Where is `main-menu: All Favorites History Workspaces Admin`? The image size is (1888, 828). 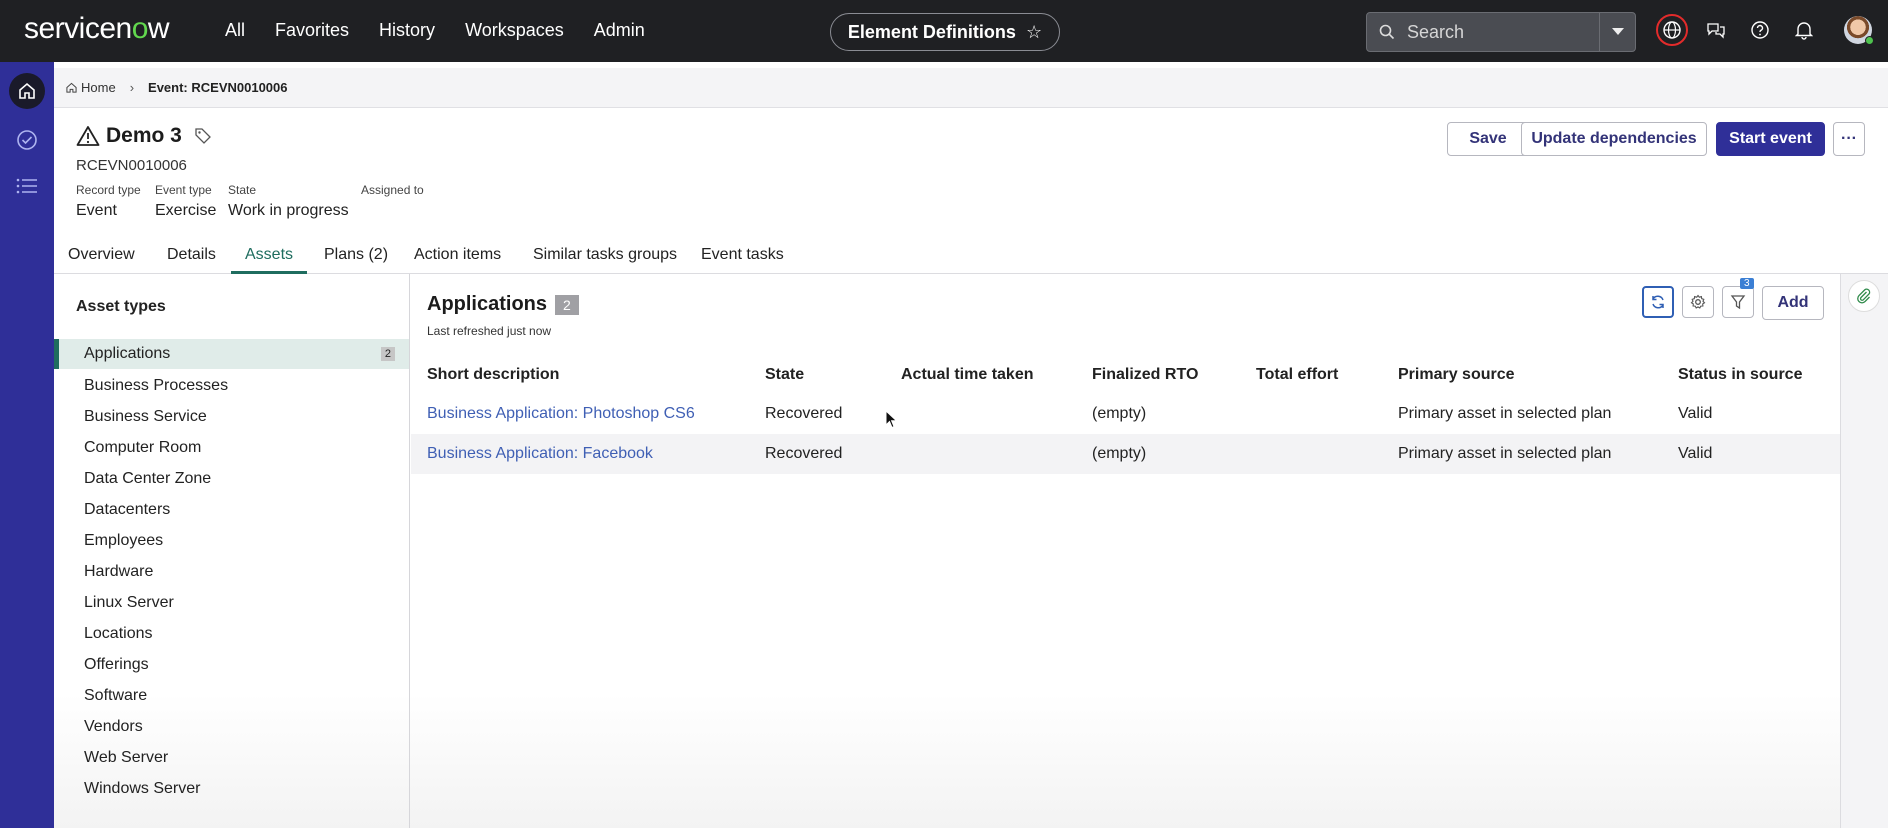 main-menu: All Favorites History Workspaces Admin is located at coordinates (435, 30).